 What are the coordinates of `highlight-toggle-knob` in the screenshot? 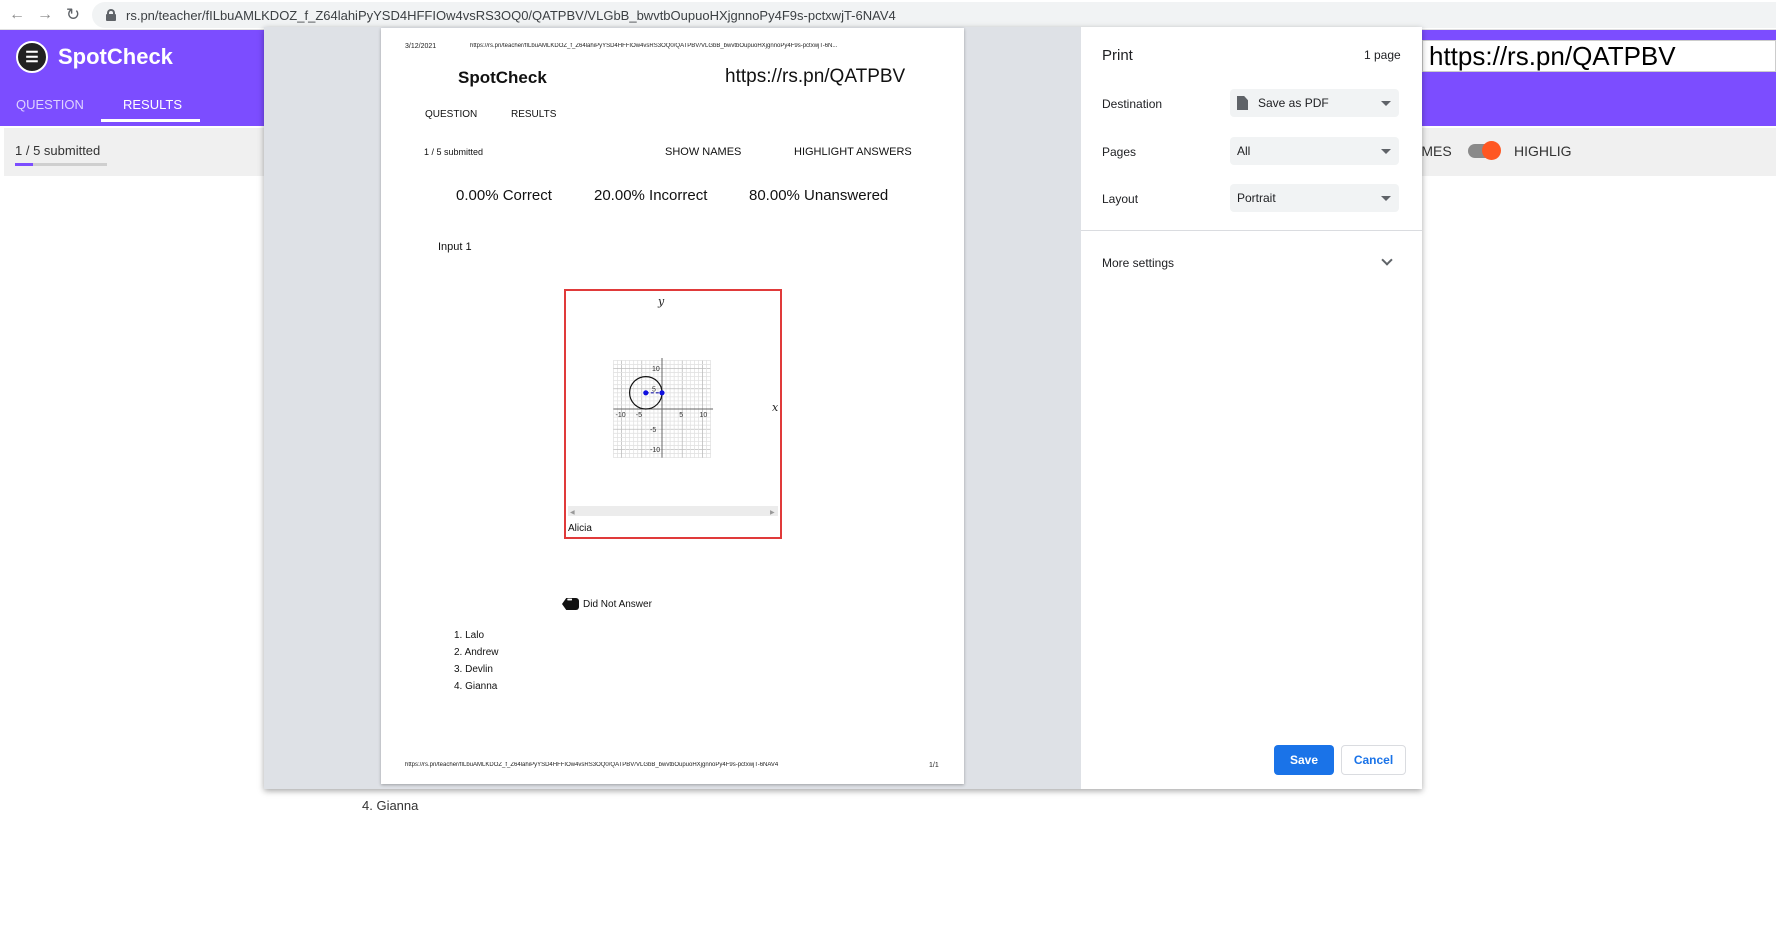 It's located at (1491, 150).